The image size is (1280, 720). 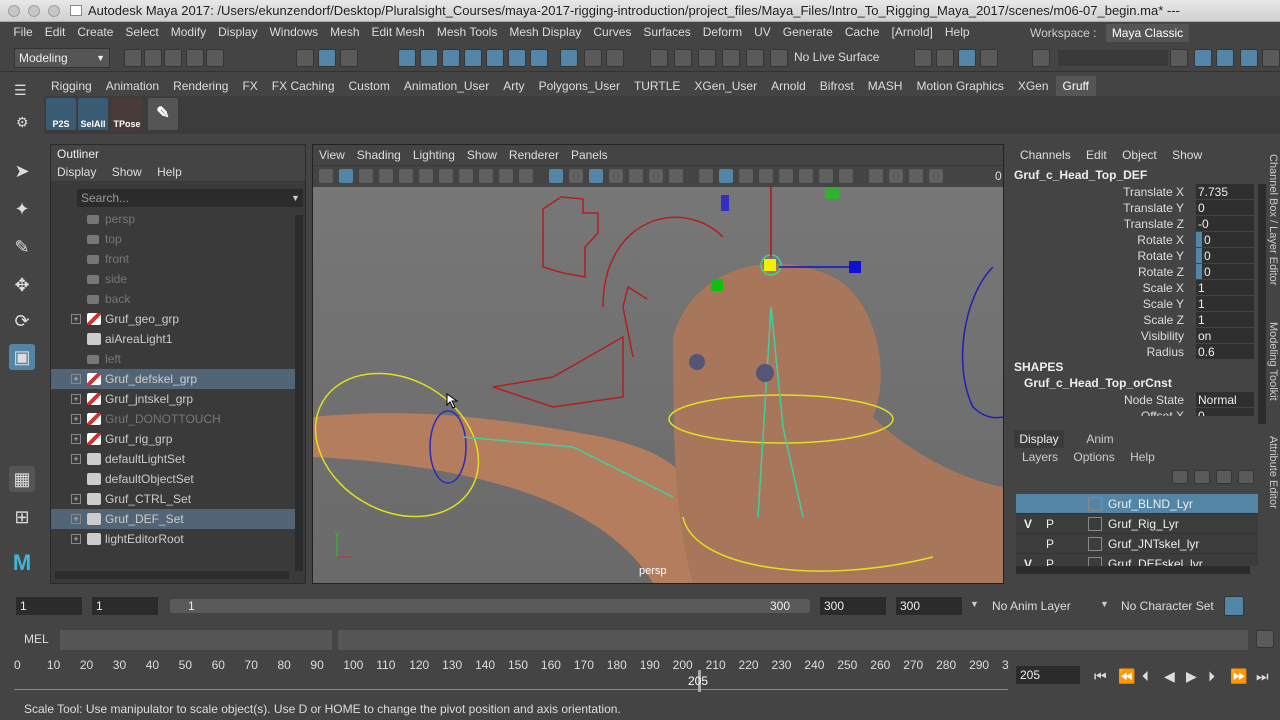 I want to click on character-set-dropdown: No Character Set, so click(x=1167, y=606).